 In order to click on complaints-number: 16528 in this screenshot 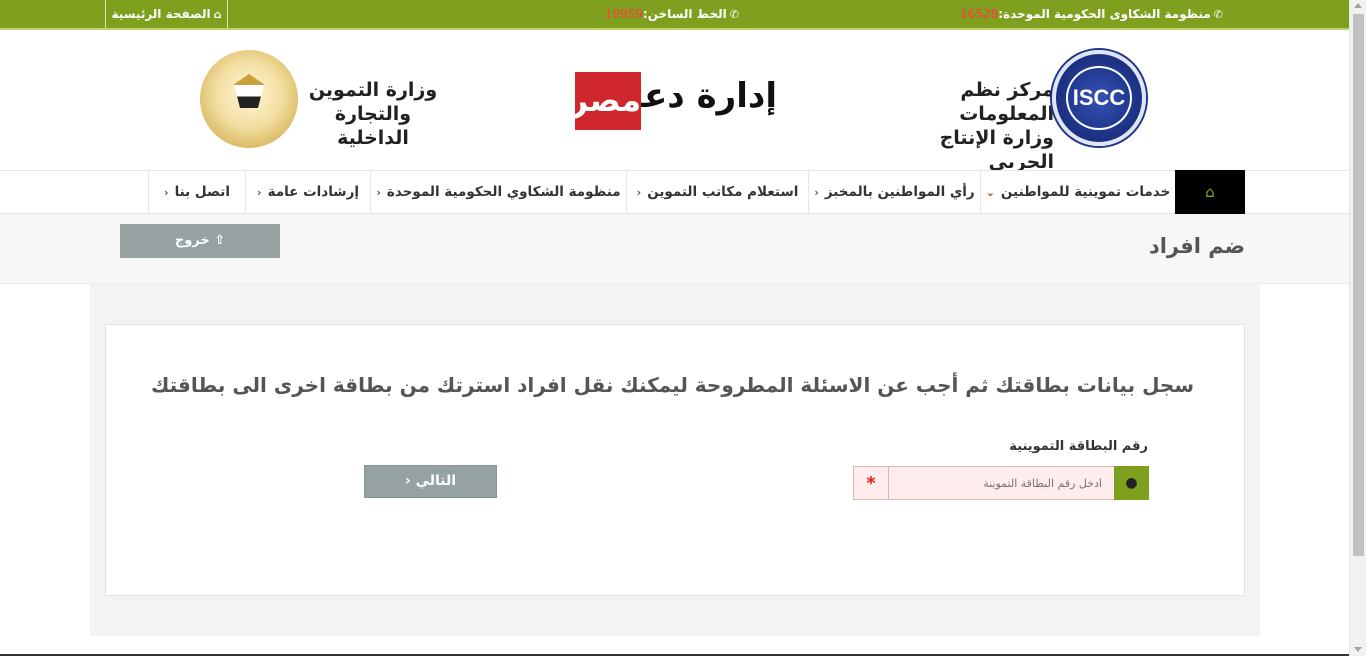, I will do `click(979, 14)`.